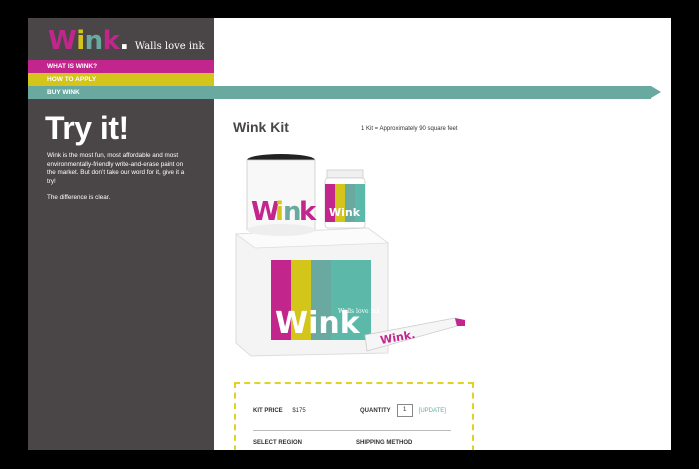  Describe the element at coordinates (79, 198) in the screenshot. I see `sidebar-paragraph-2: The difference is clear.` at that location.